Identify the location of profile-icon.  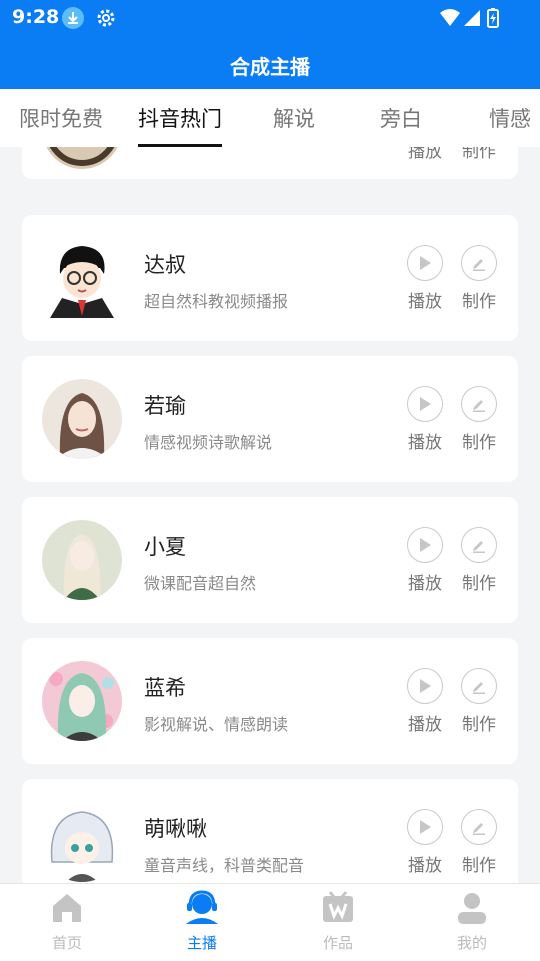
(472, 908).